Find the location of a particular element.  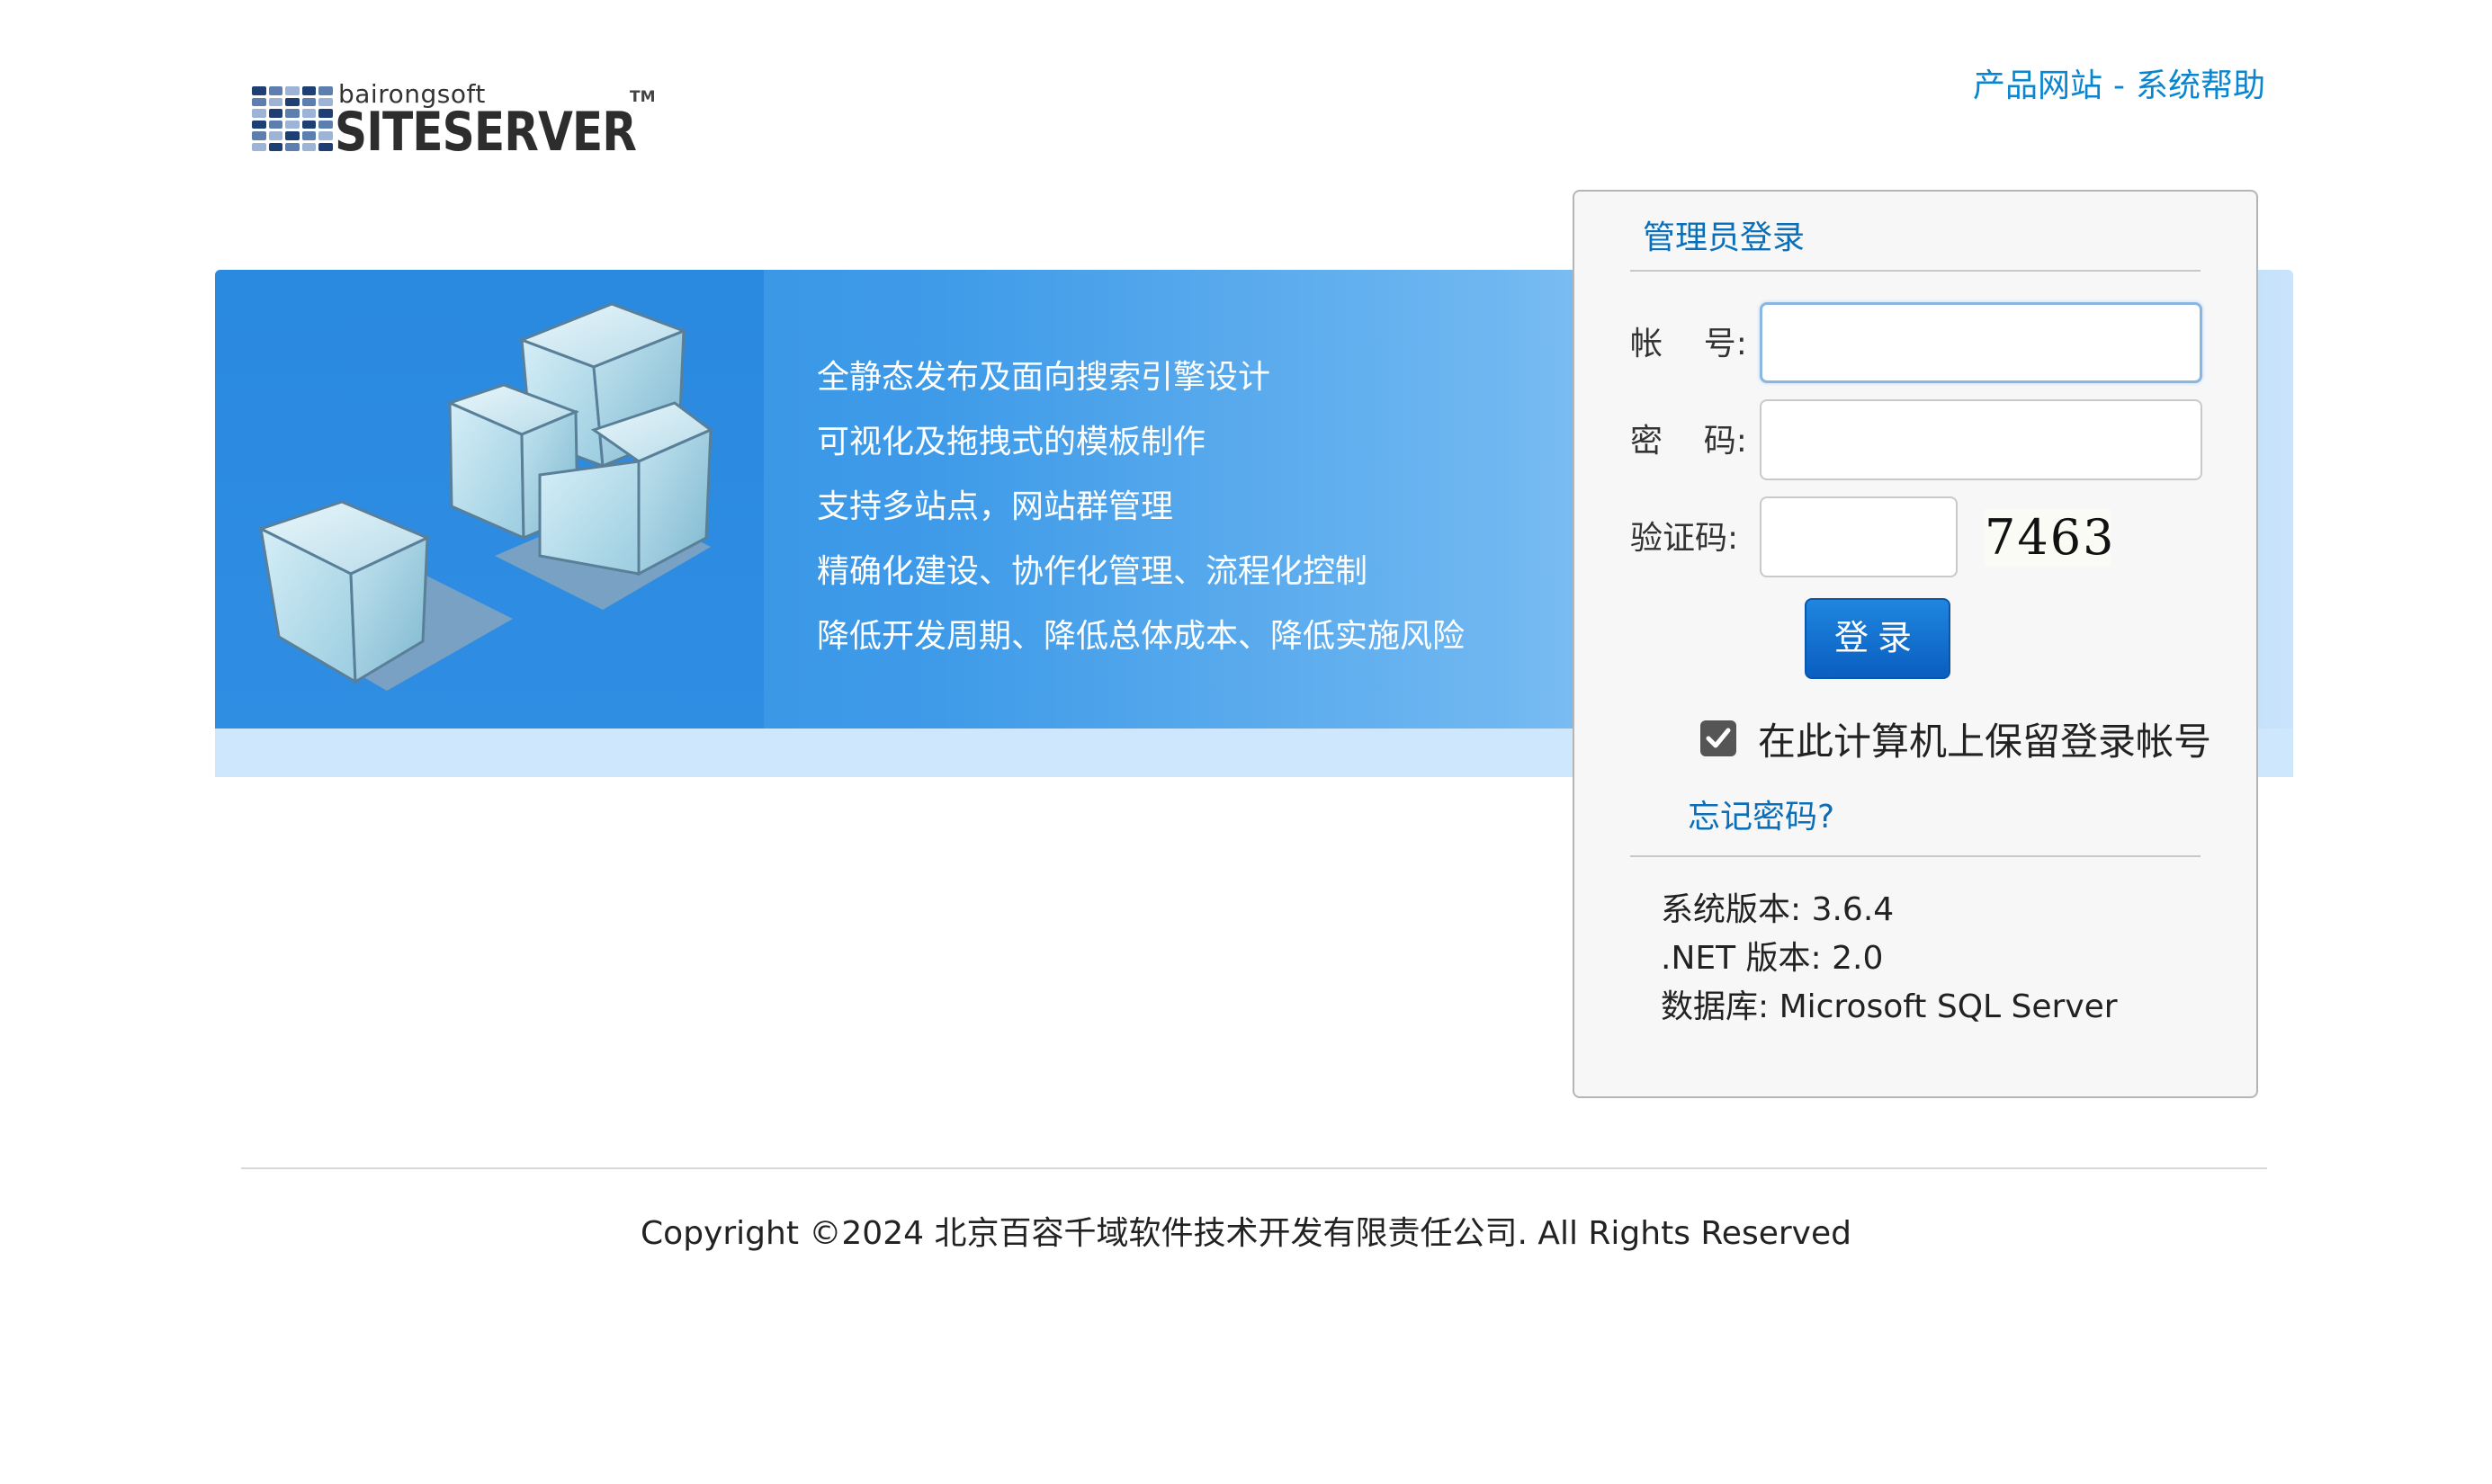

top-links: 产品网站 - 系统帮助 is located at coordinates (2119, 82).